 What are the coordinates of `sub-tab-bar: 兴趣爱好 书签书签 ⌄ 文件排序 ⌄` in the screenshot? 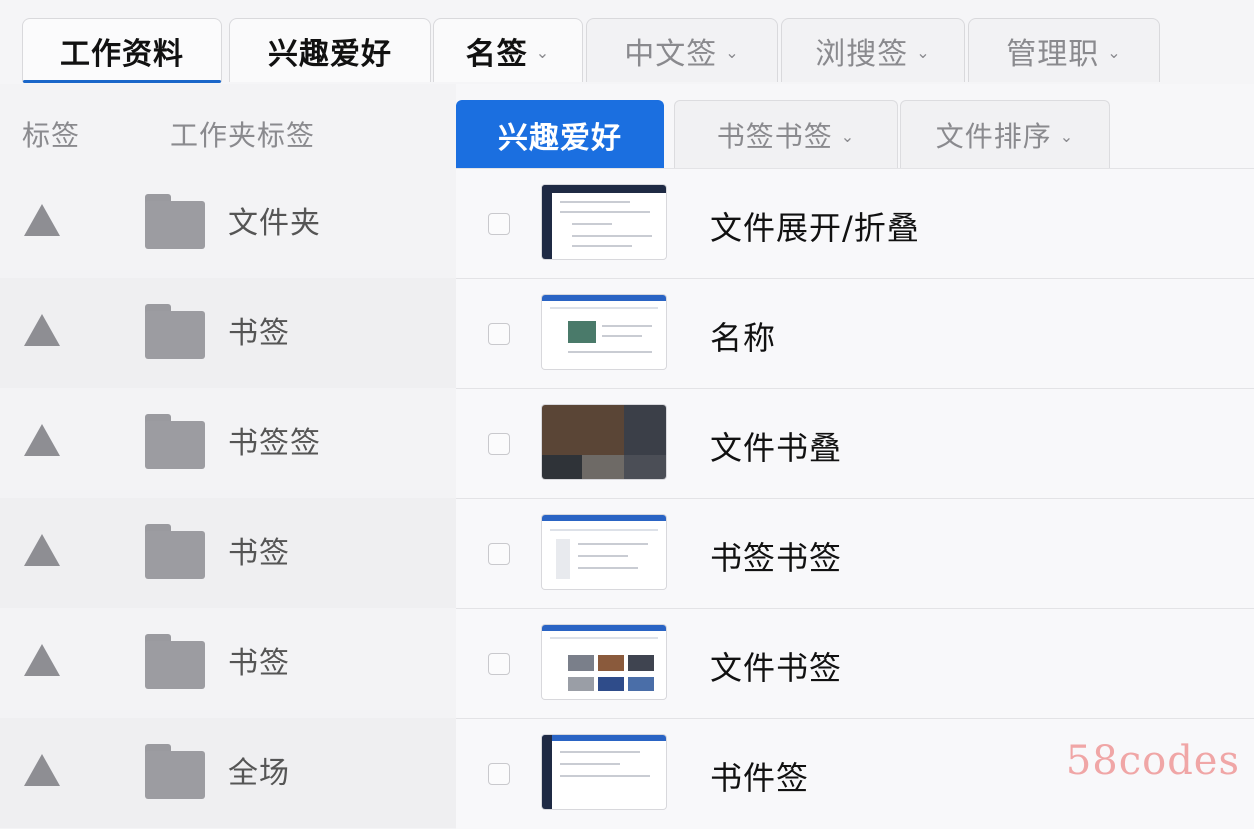 It's located at (855, 126).